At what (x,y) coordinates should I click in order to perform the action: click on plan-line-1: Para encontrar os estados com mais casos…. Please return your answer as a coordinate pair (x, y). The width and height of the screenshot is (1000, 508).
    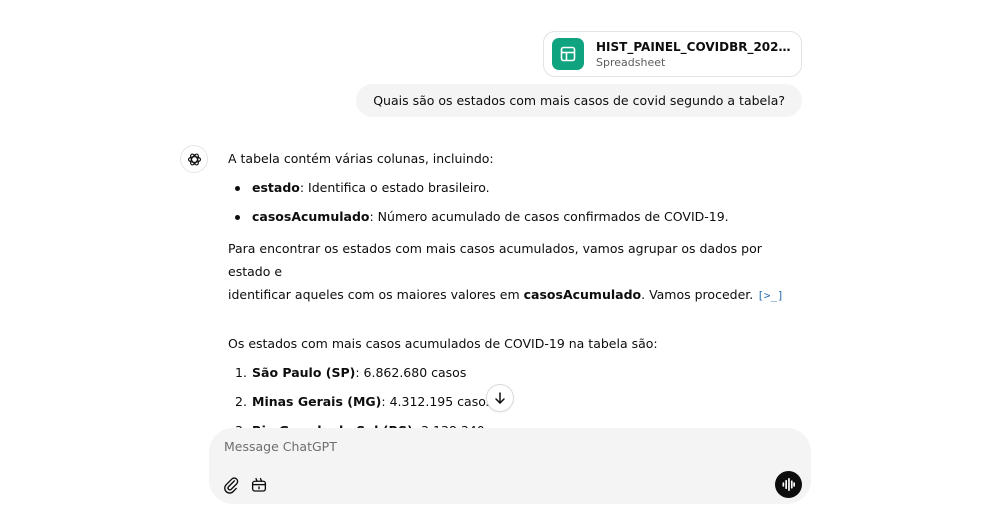
    Looking at the image, I should click on (495, 260).